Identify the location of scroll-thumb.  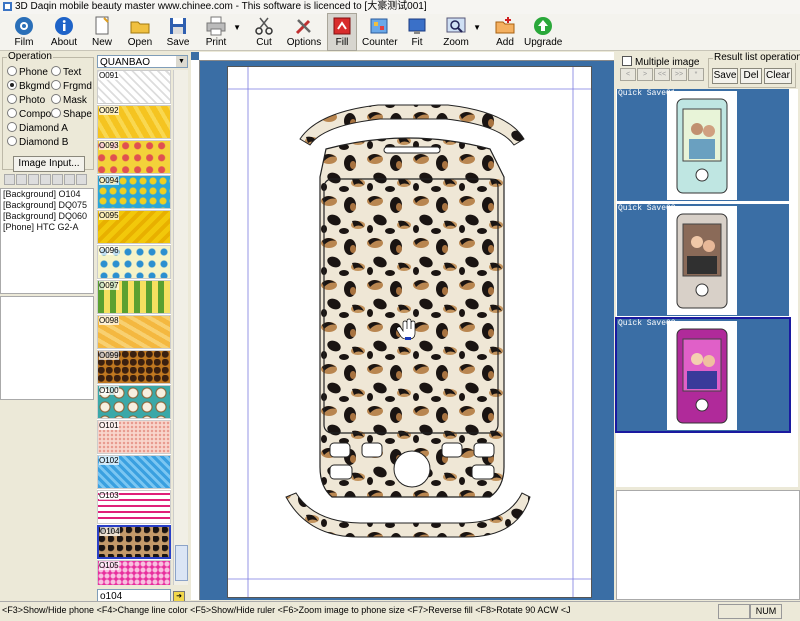
(181, 563).